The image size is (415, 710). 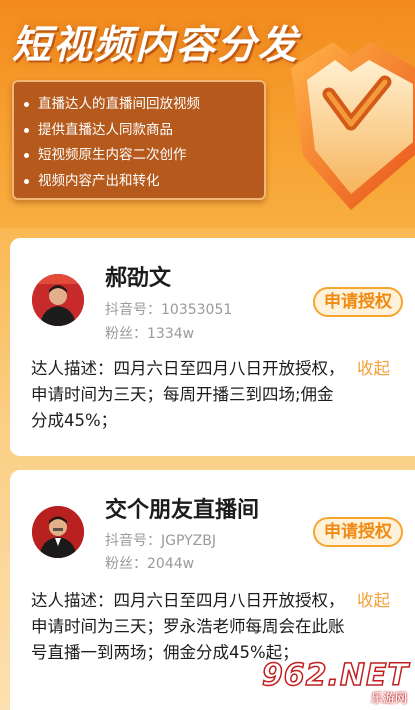 What do you see at coordinates (182, 510) in the screenshot?
I see `creator-name: 交个朋友直播间` at bounding box center [182, 510].